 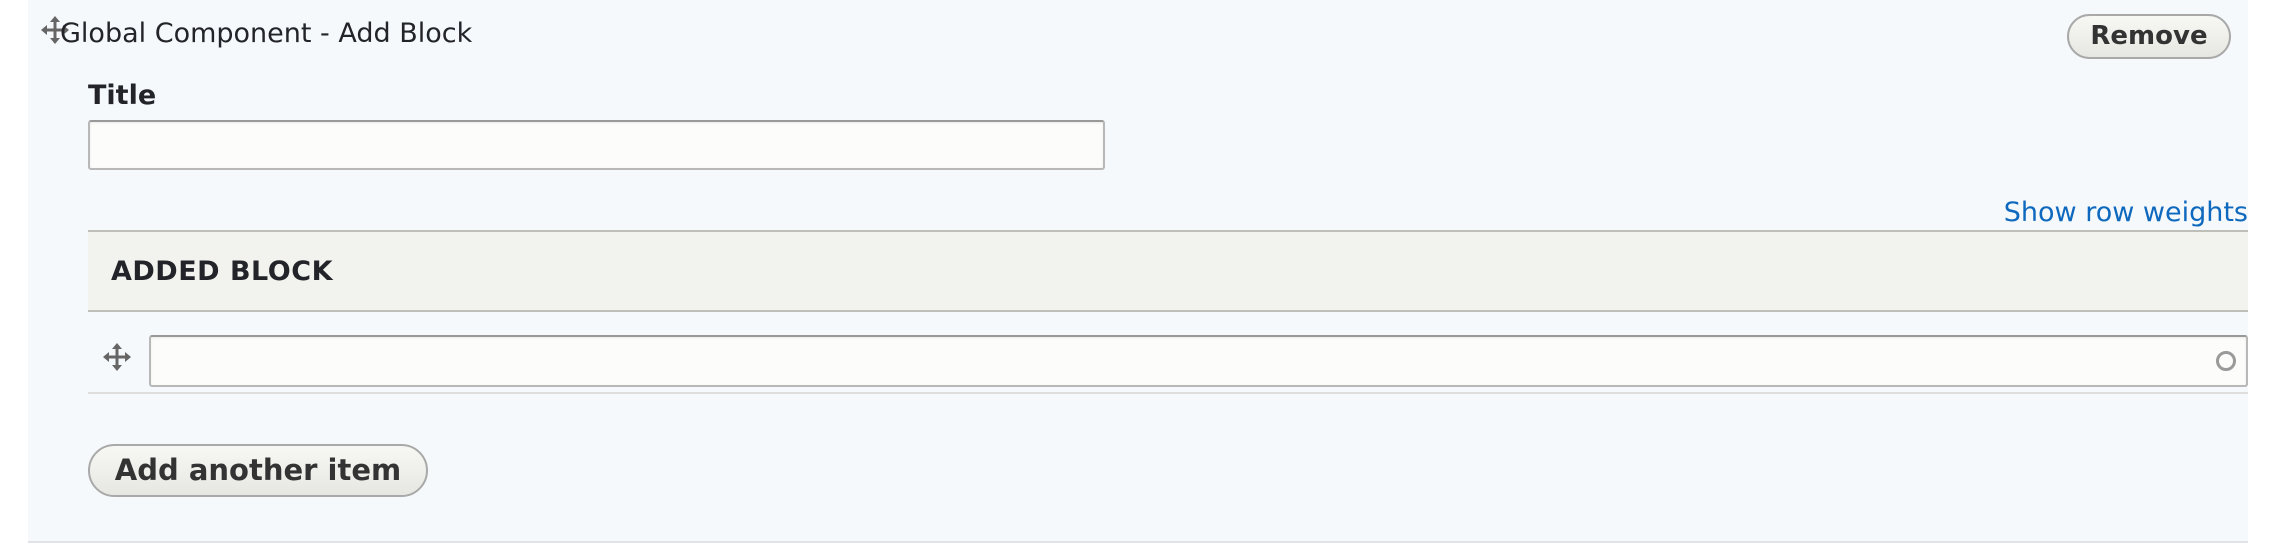 What do you see at coordinates (258, 470) in the screenshot?
I see `add-another-item-button: Add another item` at bounding box center [258, 470].